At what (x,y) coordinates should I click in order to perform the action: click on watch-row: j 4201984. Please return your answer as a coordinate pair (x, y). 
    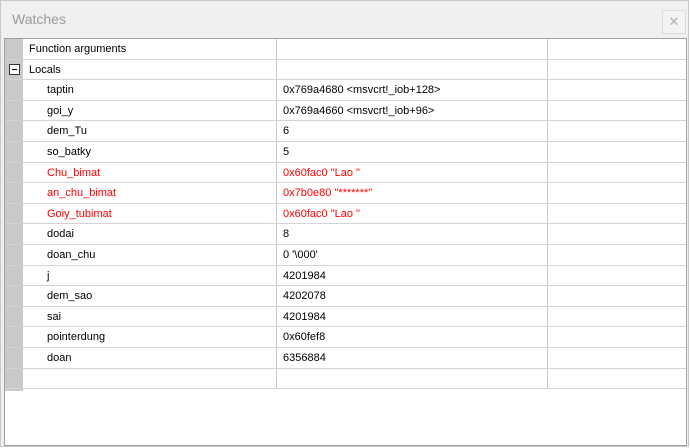
    Looking at the image, I should click on (345, 276).